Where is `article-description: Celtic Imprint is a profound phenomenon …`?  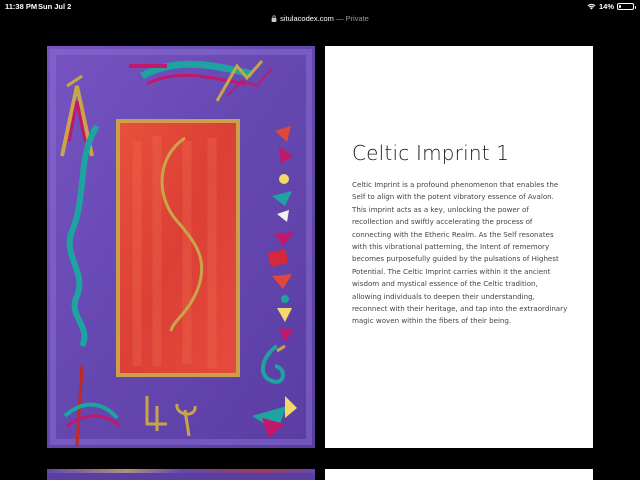 article-description: Celtic Imprint is a profound phenomenon … is located at coordinates (460, 253).